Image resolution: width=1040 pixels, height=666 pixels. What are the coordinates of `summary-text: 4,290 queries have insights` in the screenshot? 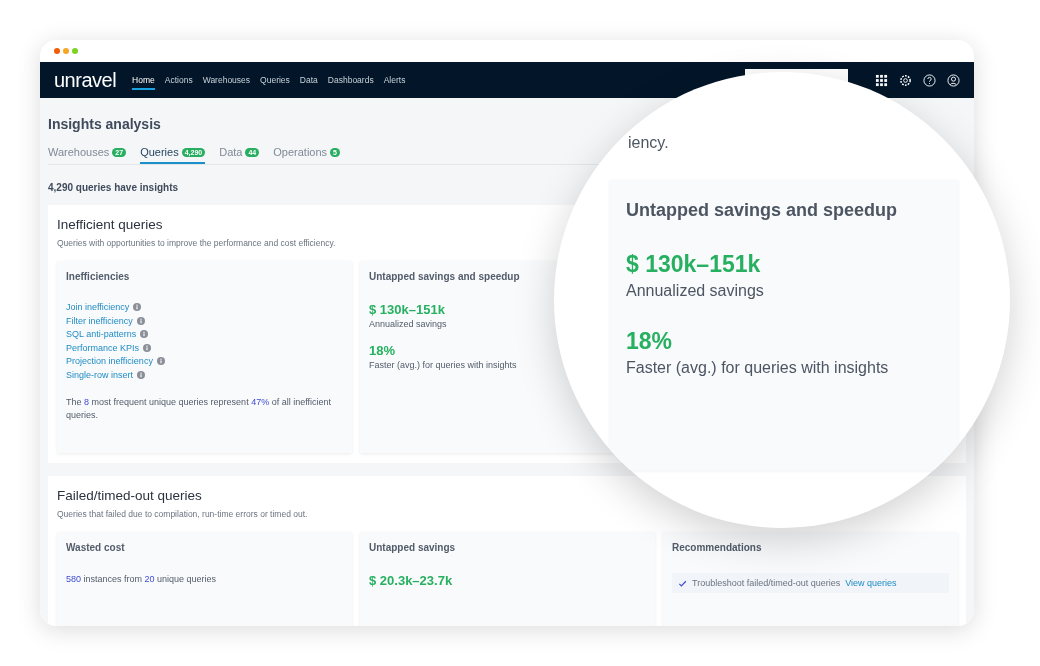 It's located at (114, 187).